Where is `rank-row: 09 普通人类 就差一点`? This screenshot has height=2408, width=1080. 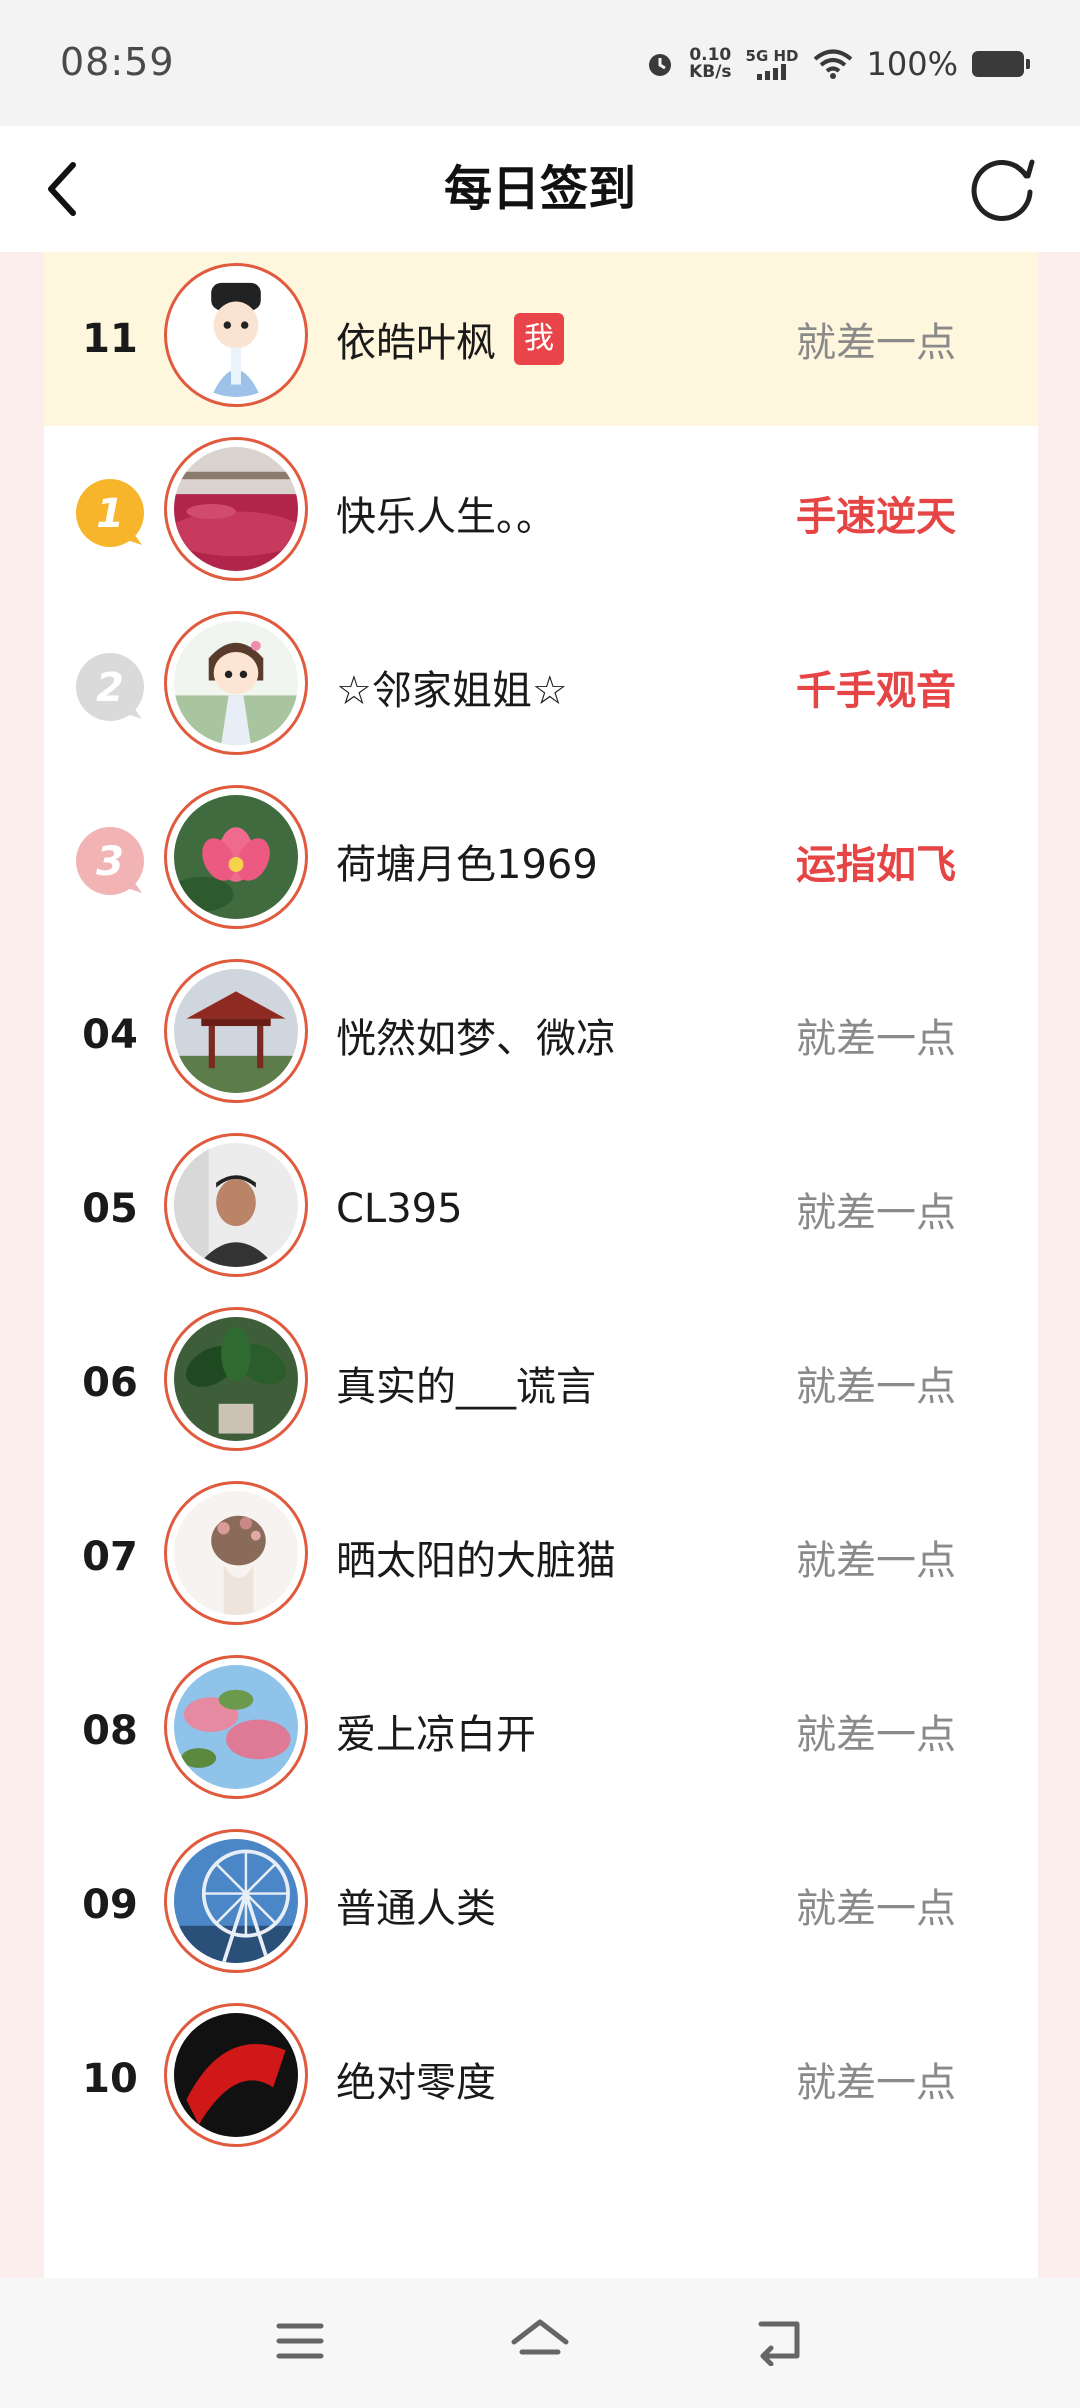
rank-row: 09 普通人类 就差一点 is located at coordinates (541, 1905).